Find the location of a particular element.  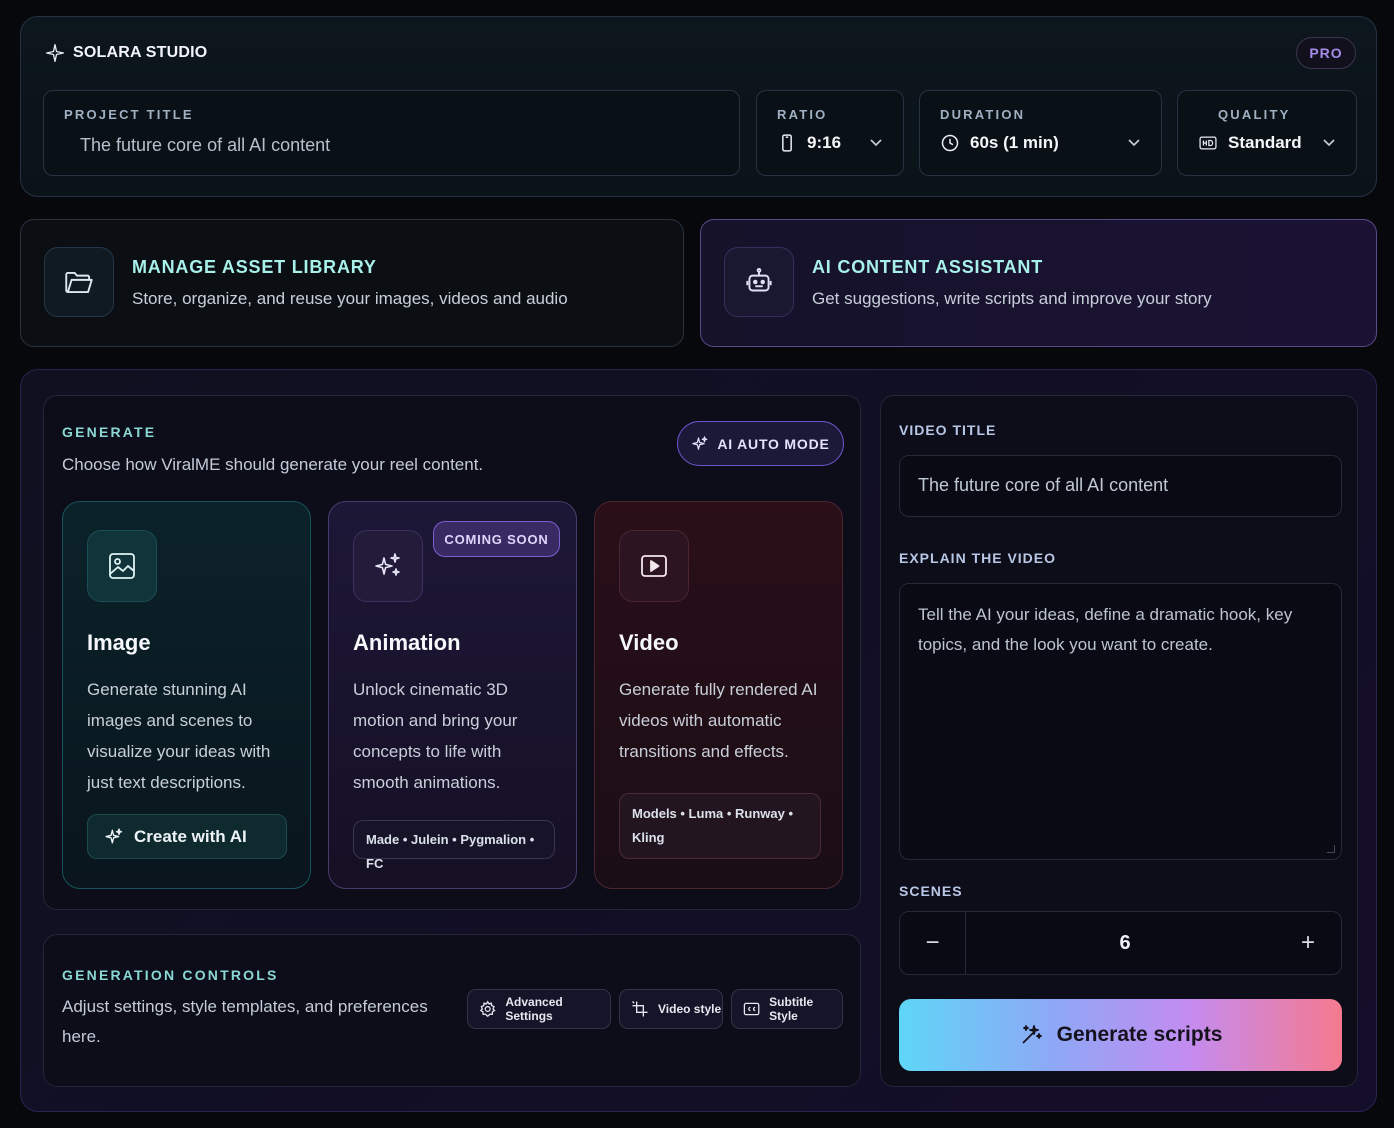

clock-icon is located at coordinates (950, 143).